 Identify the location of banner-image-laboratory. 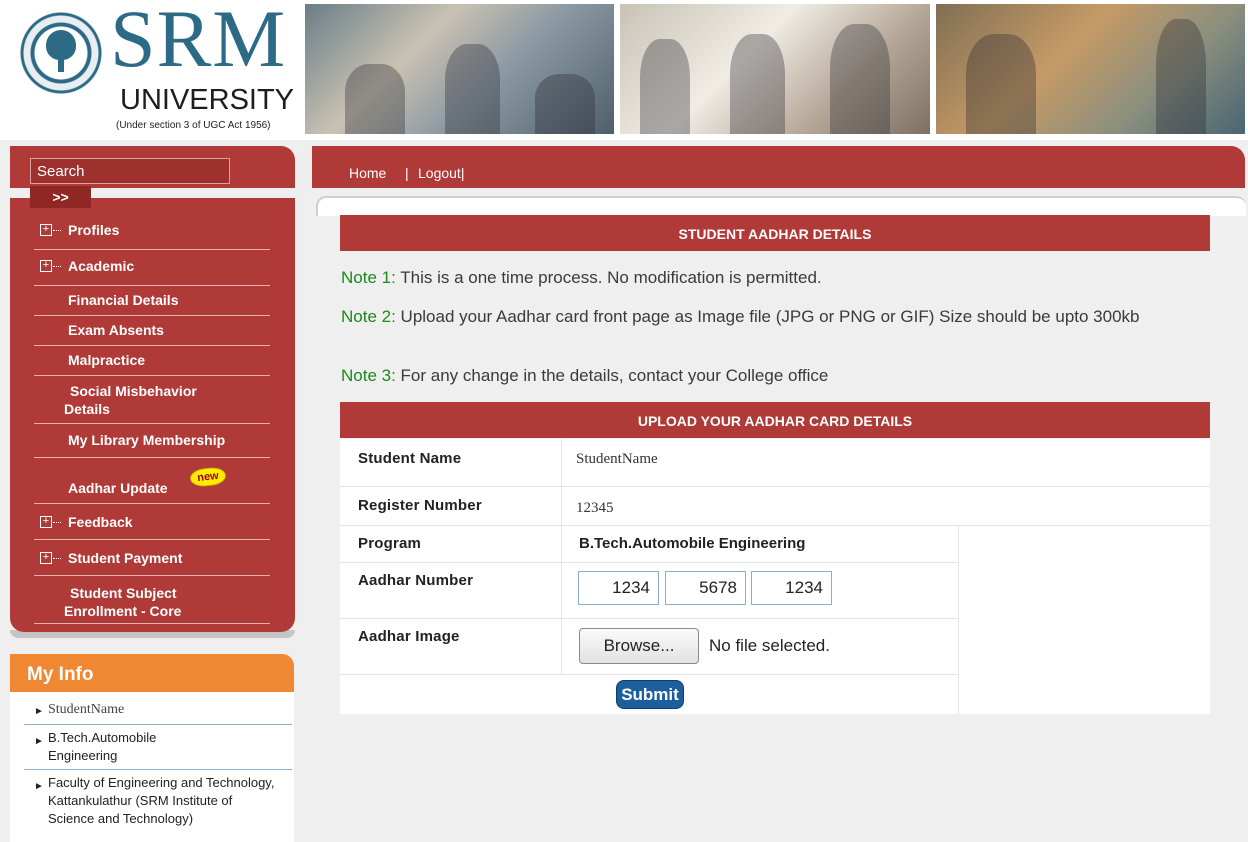
(775, 69).